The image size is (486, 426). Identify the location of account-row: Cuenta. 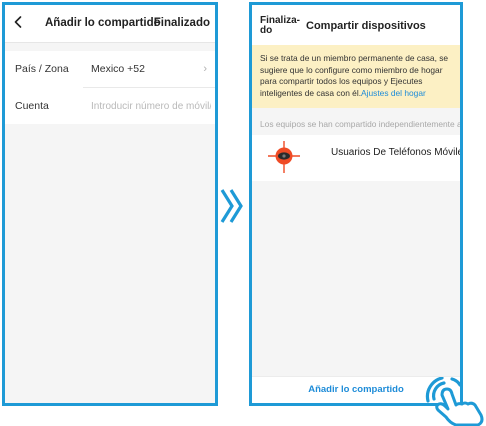
(110, 106).